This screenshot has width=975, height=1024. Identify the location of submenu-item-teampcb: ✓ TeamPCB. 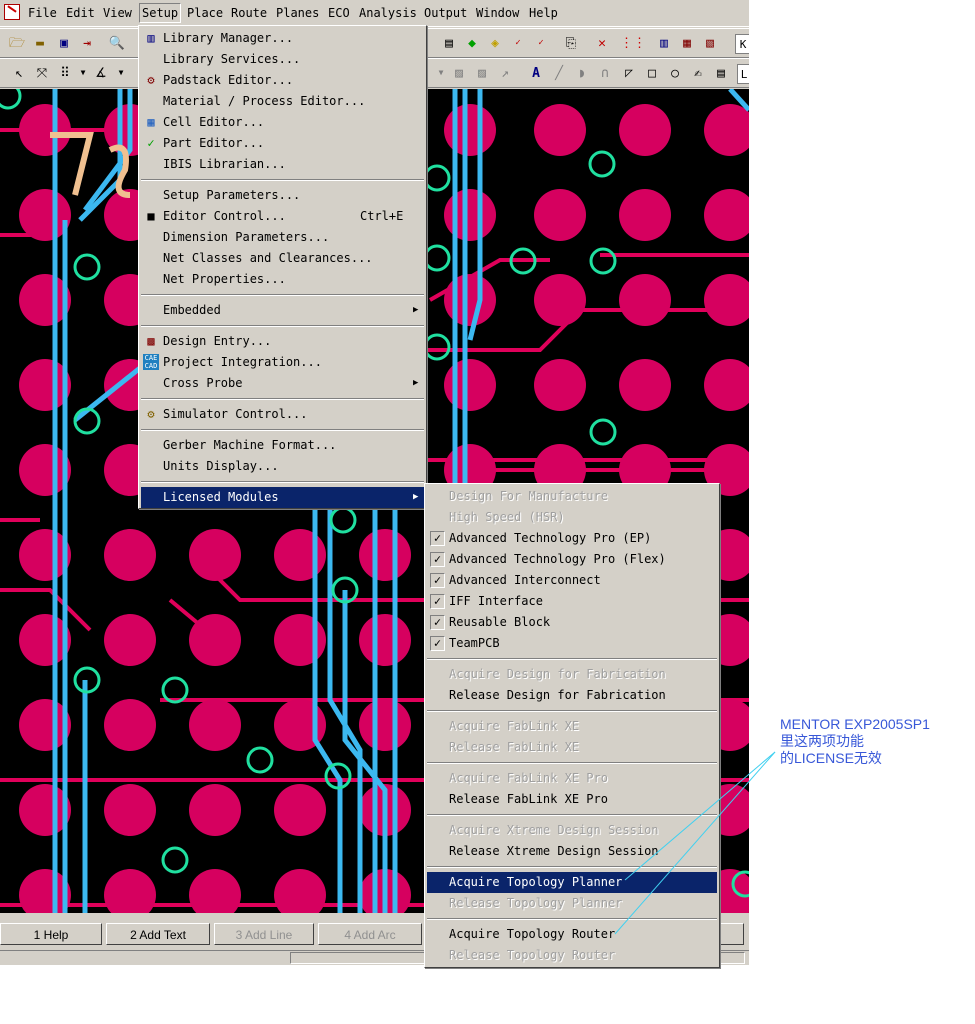
(572, 643).